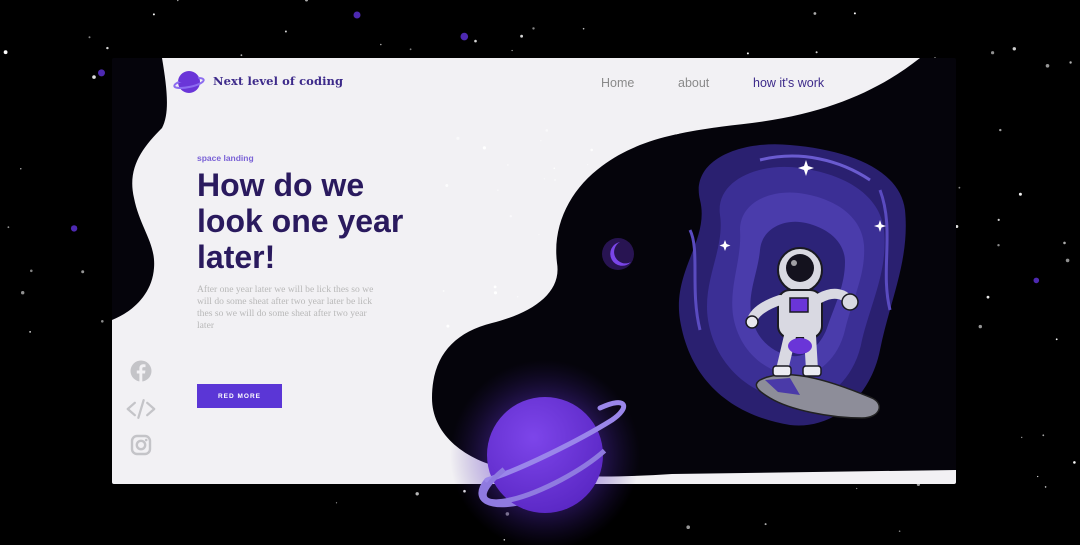  Describe the element at coordinates (693, 83) in the screenshot. I see `nav-about: about` at that location.